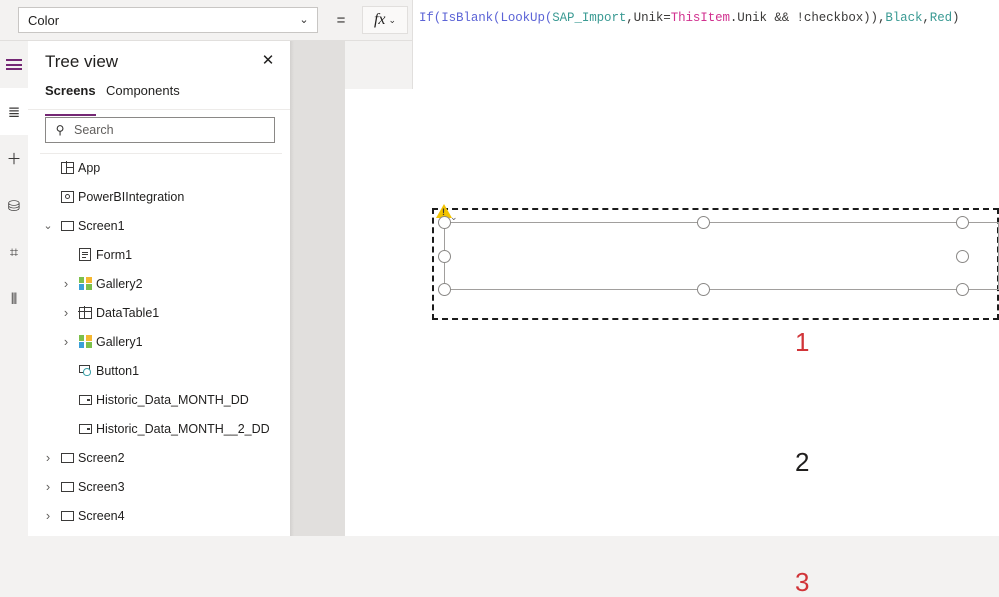 The height and width of the screenshot is (597, 999). What do you see at coordinates (802, 342) in the screenshot?
I see `canvas-label-1: 1` at bounding box center [802, 342].